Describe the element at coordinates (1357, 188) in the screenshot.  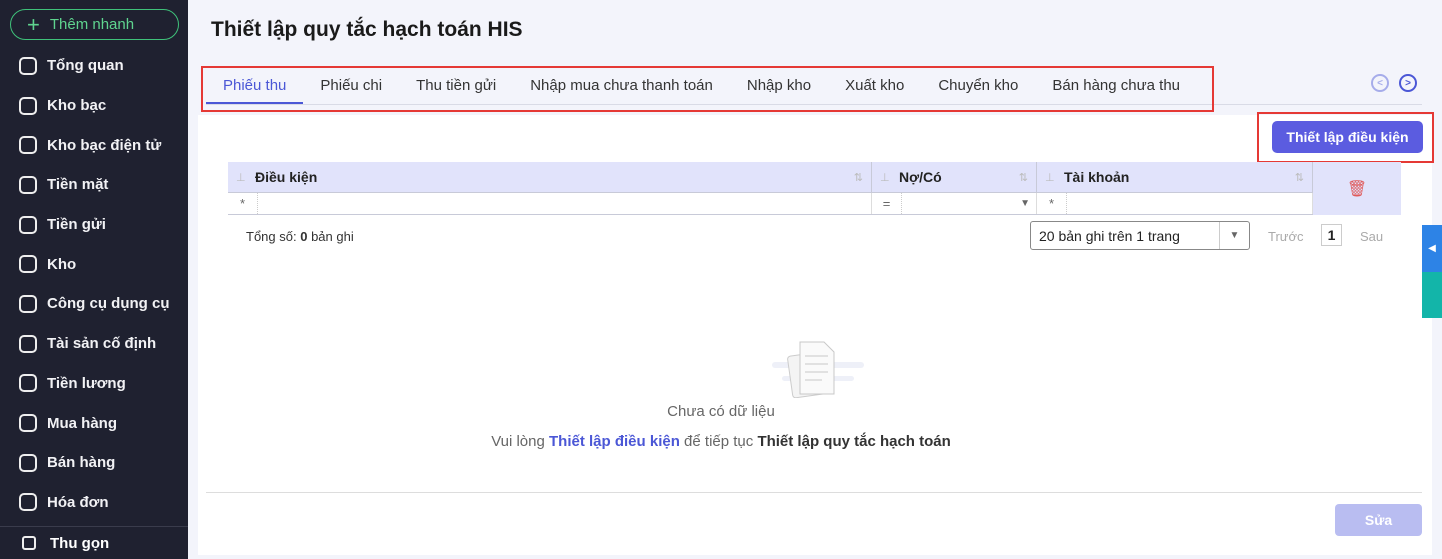
I see `delete-icon: 🗑` at that location.